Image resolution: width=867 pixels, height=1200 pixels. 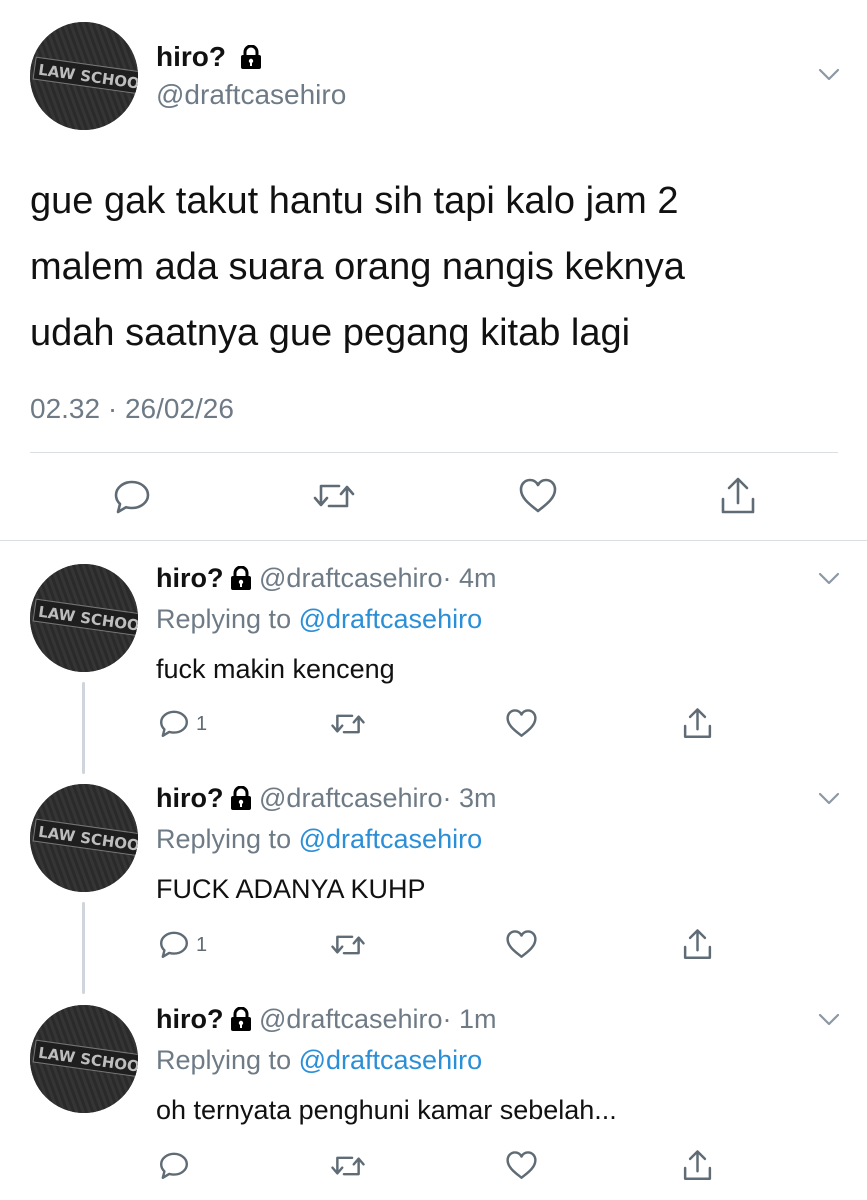 I want to click on reply-header: hiro? @draftcasehiro· 1m, so click(x=326, y=1020).